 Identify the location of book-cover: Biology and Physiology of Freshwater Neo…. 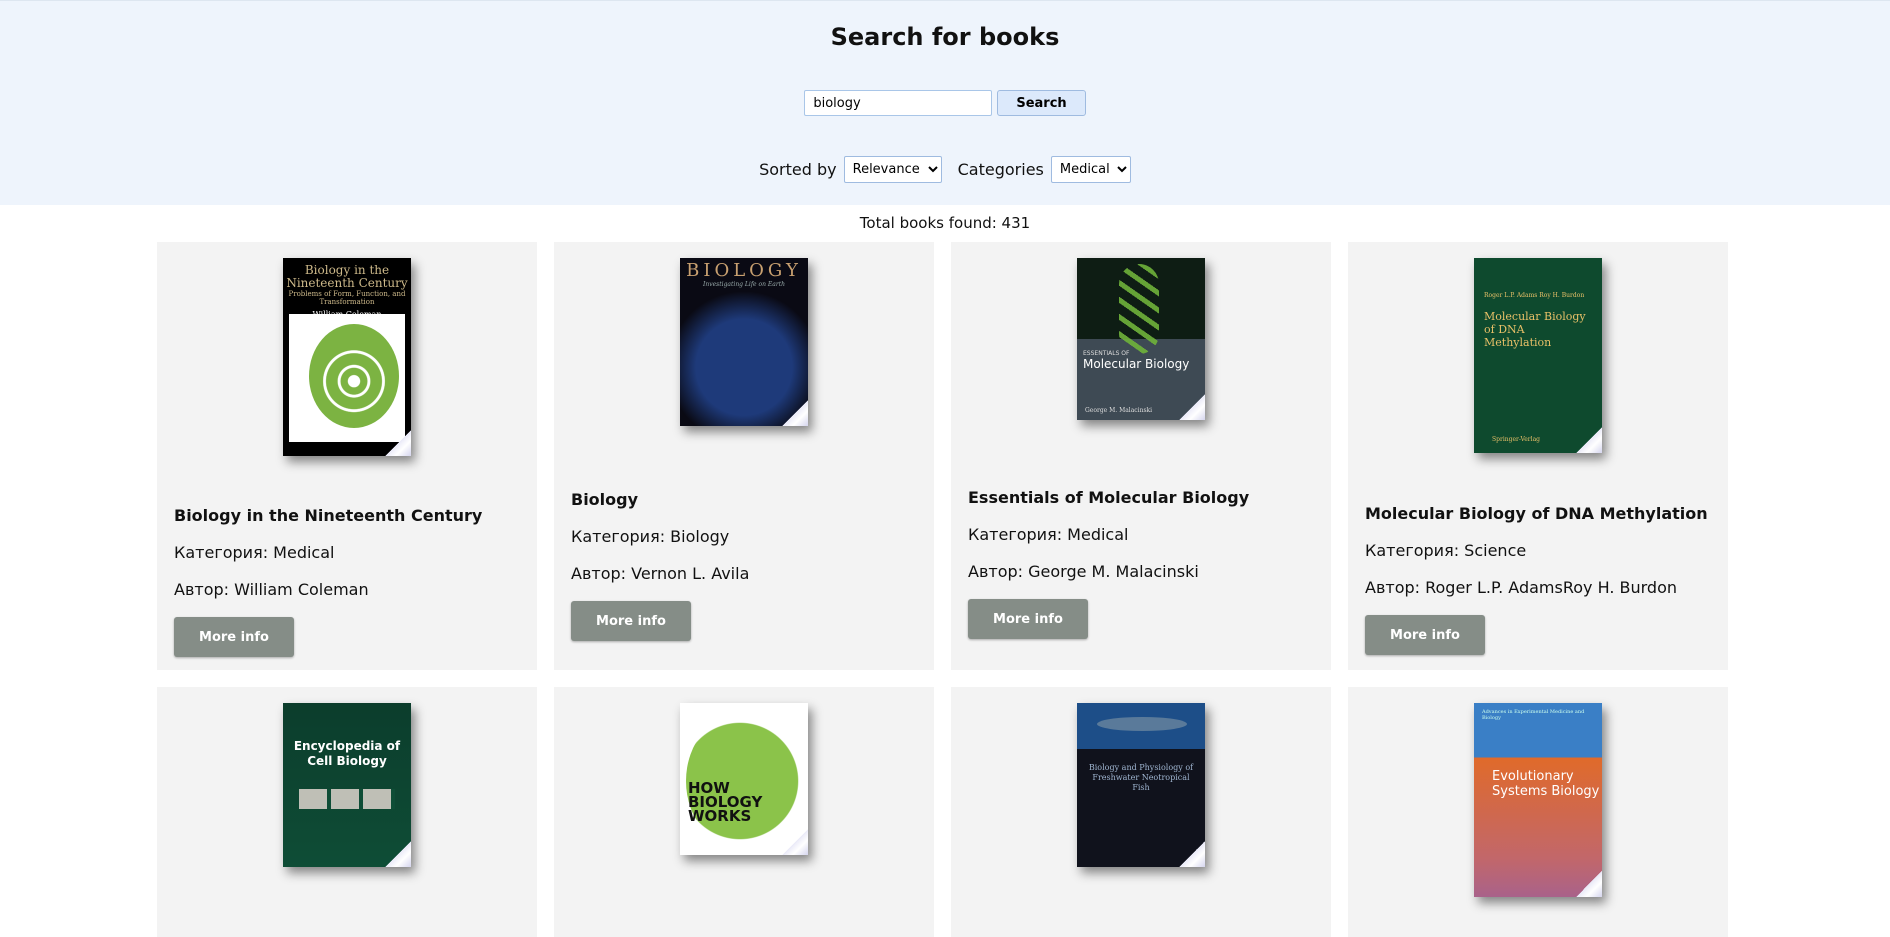
(1141, 785).